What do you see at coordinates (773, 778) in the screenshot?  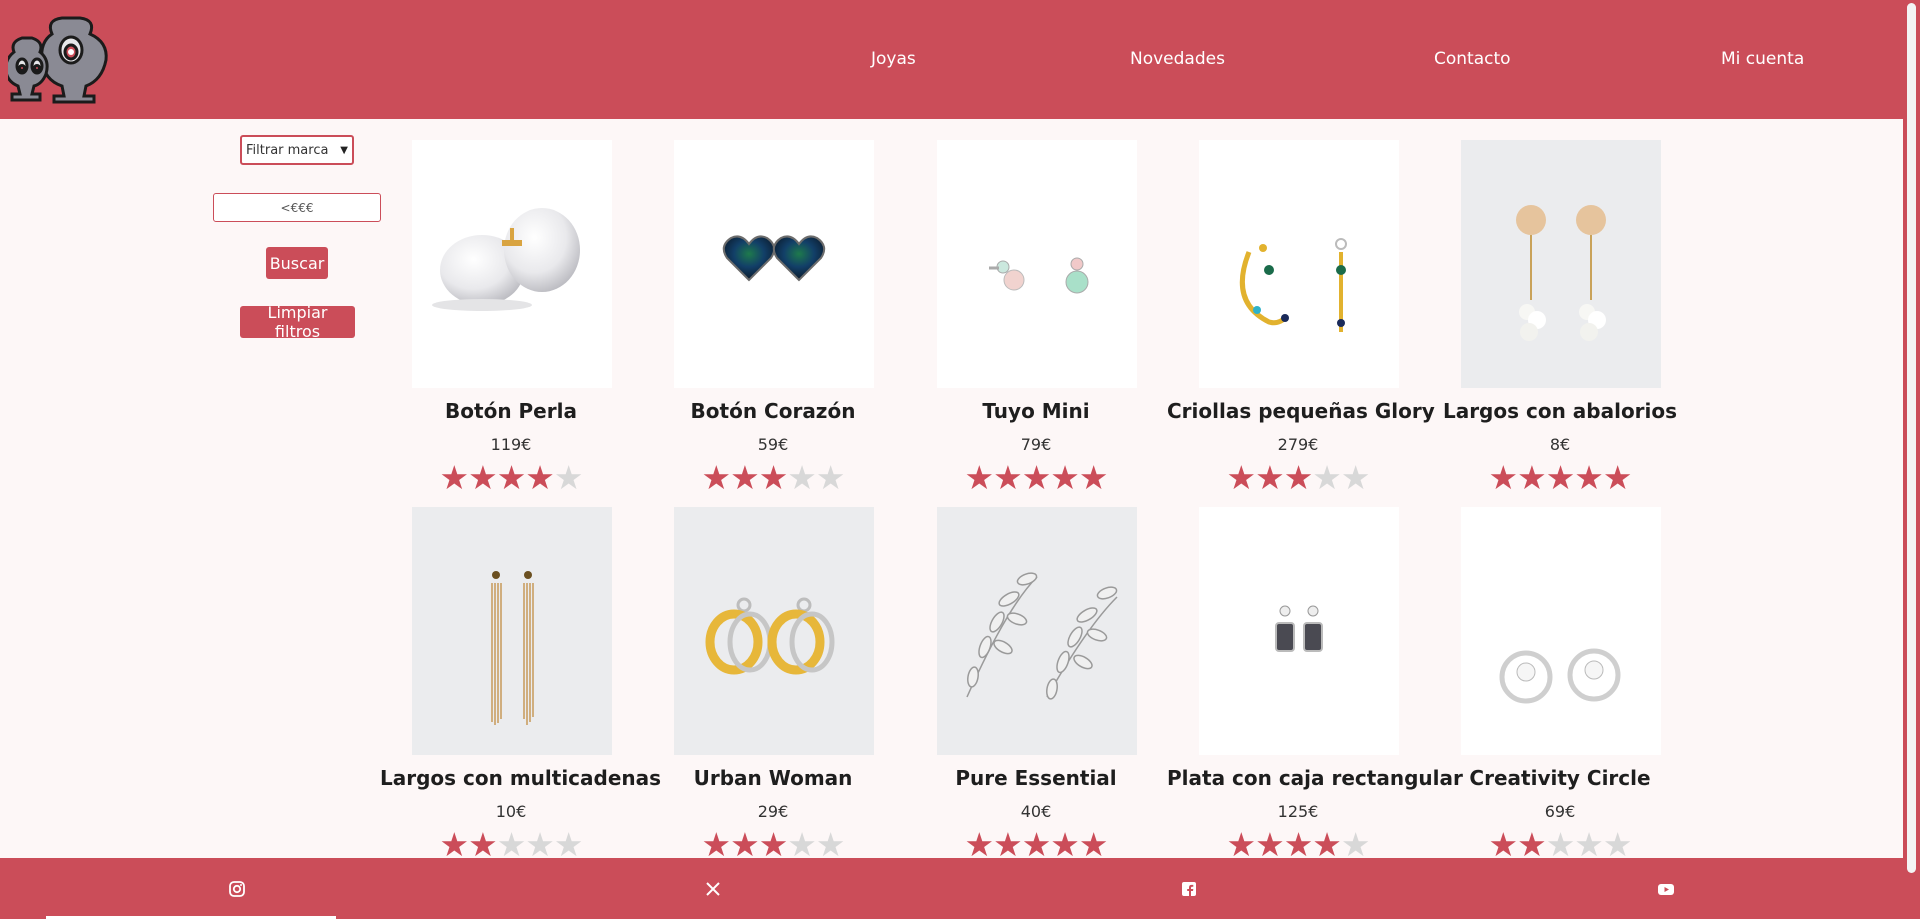 I see `product-name: Urban Woman` at bounding box center [773, 778].